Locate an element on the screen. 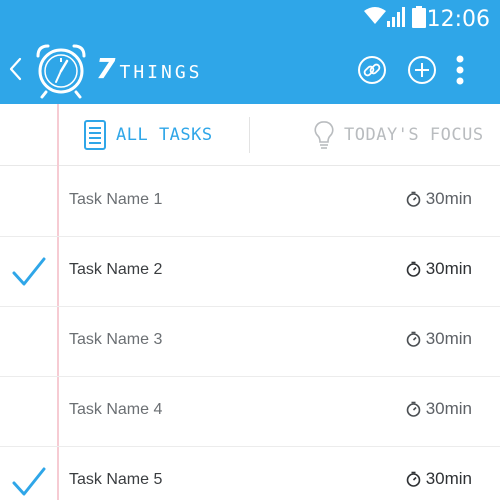 This screenshot has width=500, height=500. document-list-icon is located at coordinates (95, 135).